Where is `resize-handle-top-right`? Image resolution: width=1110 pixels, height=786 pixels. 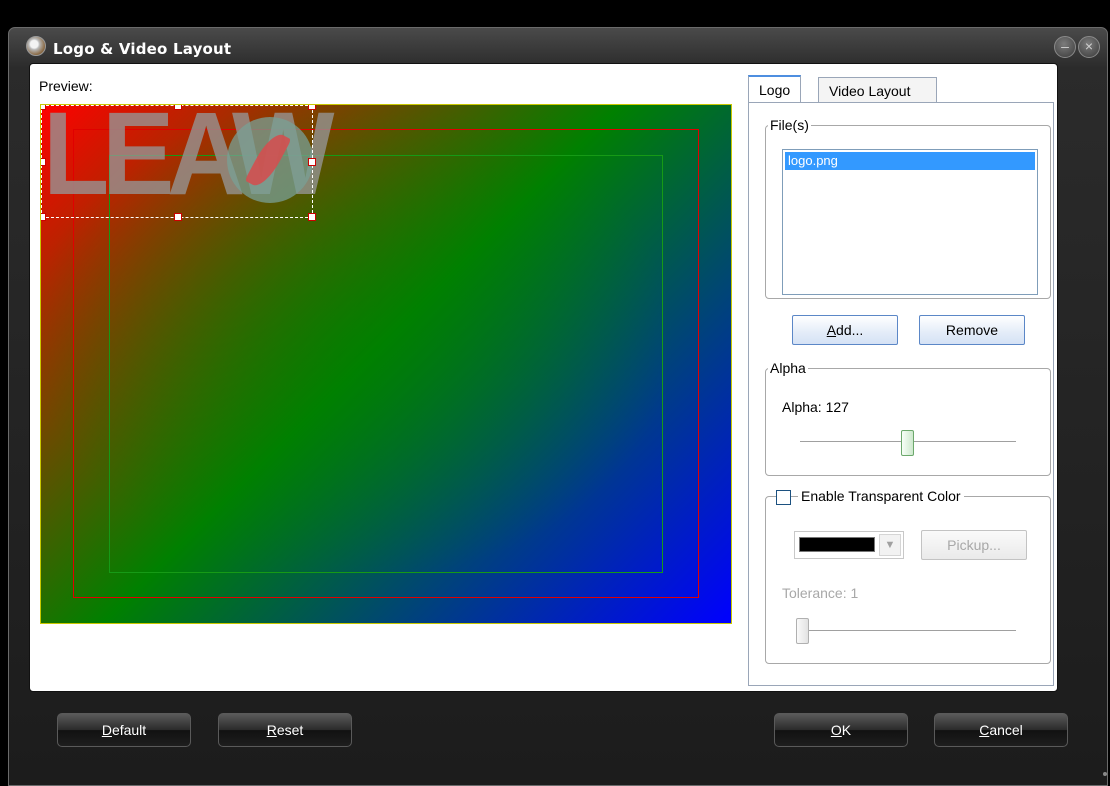 resize-handle-top-right is located at coordinates (312, 107).